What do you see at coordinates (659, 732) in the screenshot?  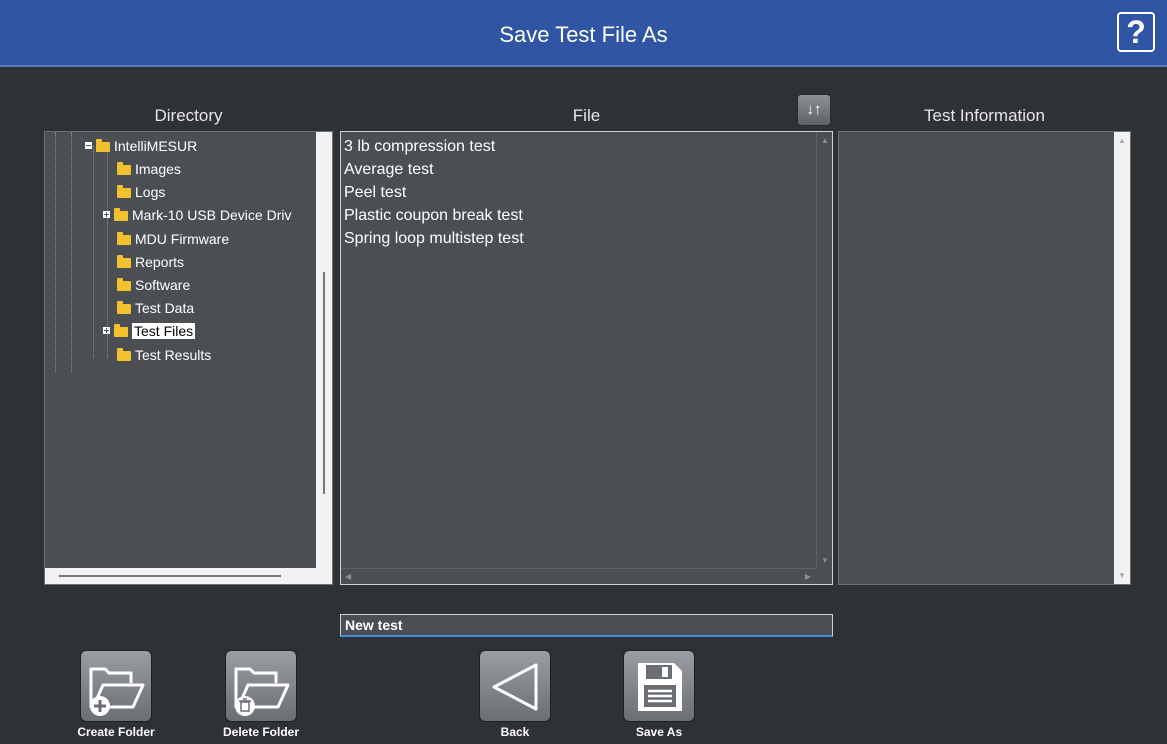 I see `save-as-label: Save As` at bounding box center [659, 732].